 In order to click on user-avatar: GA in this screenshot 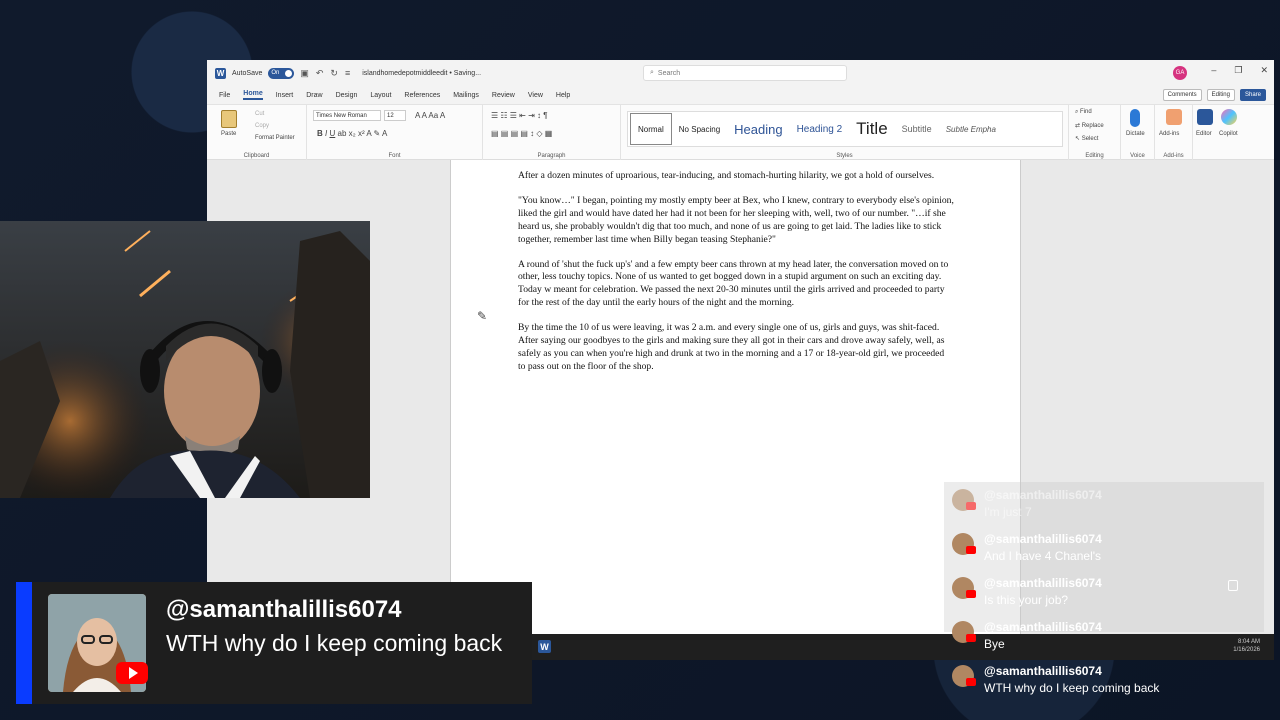, I will do `click(1180, 73)`.